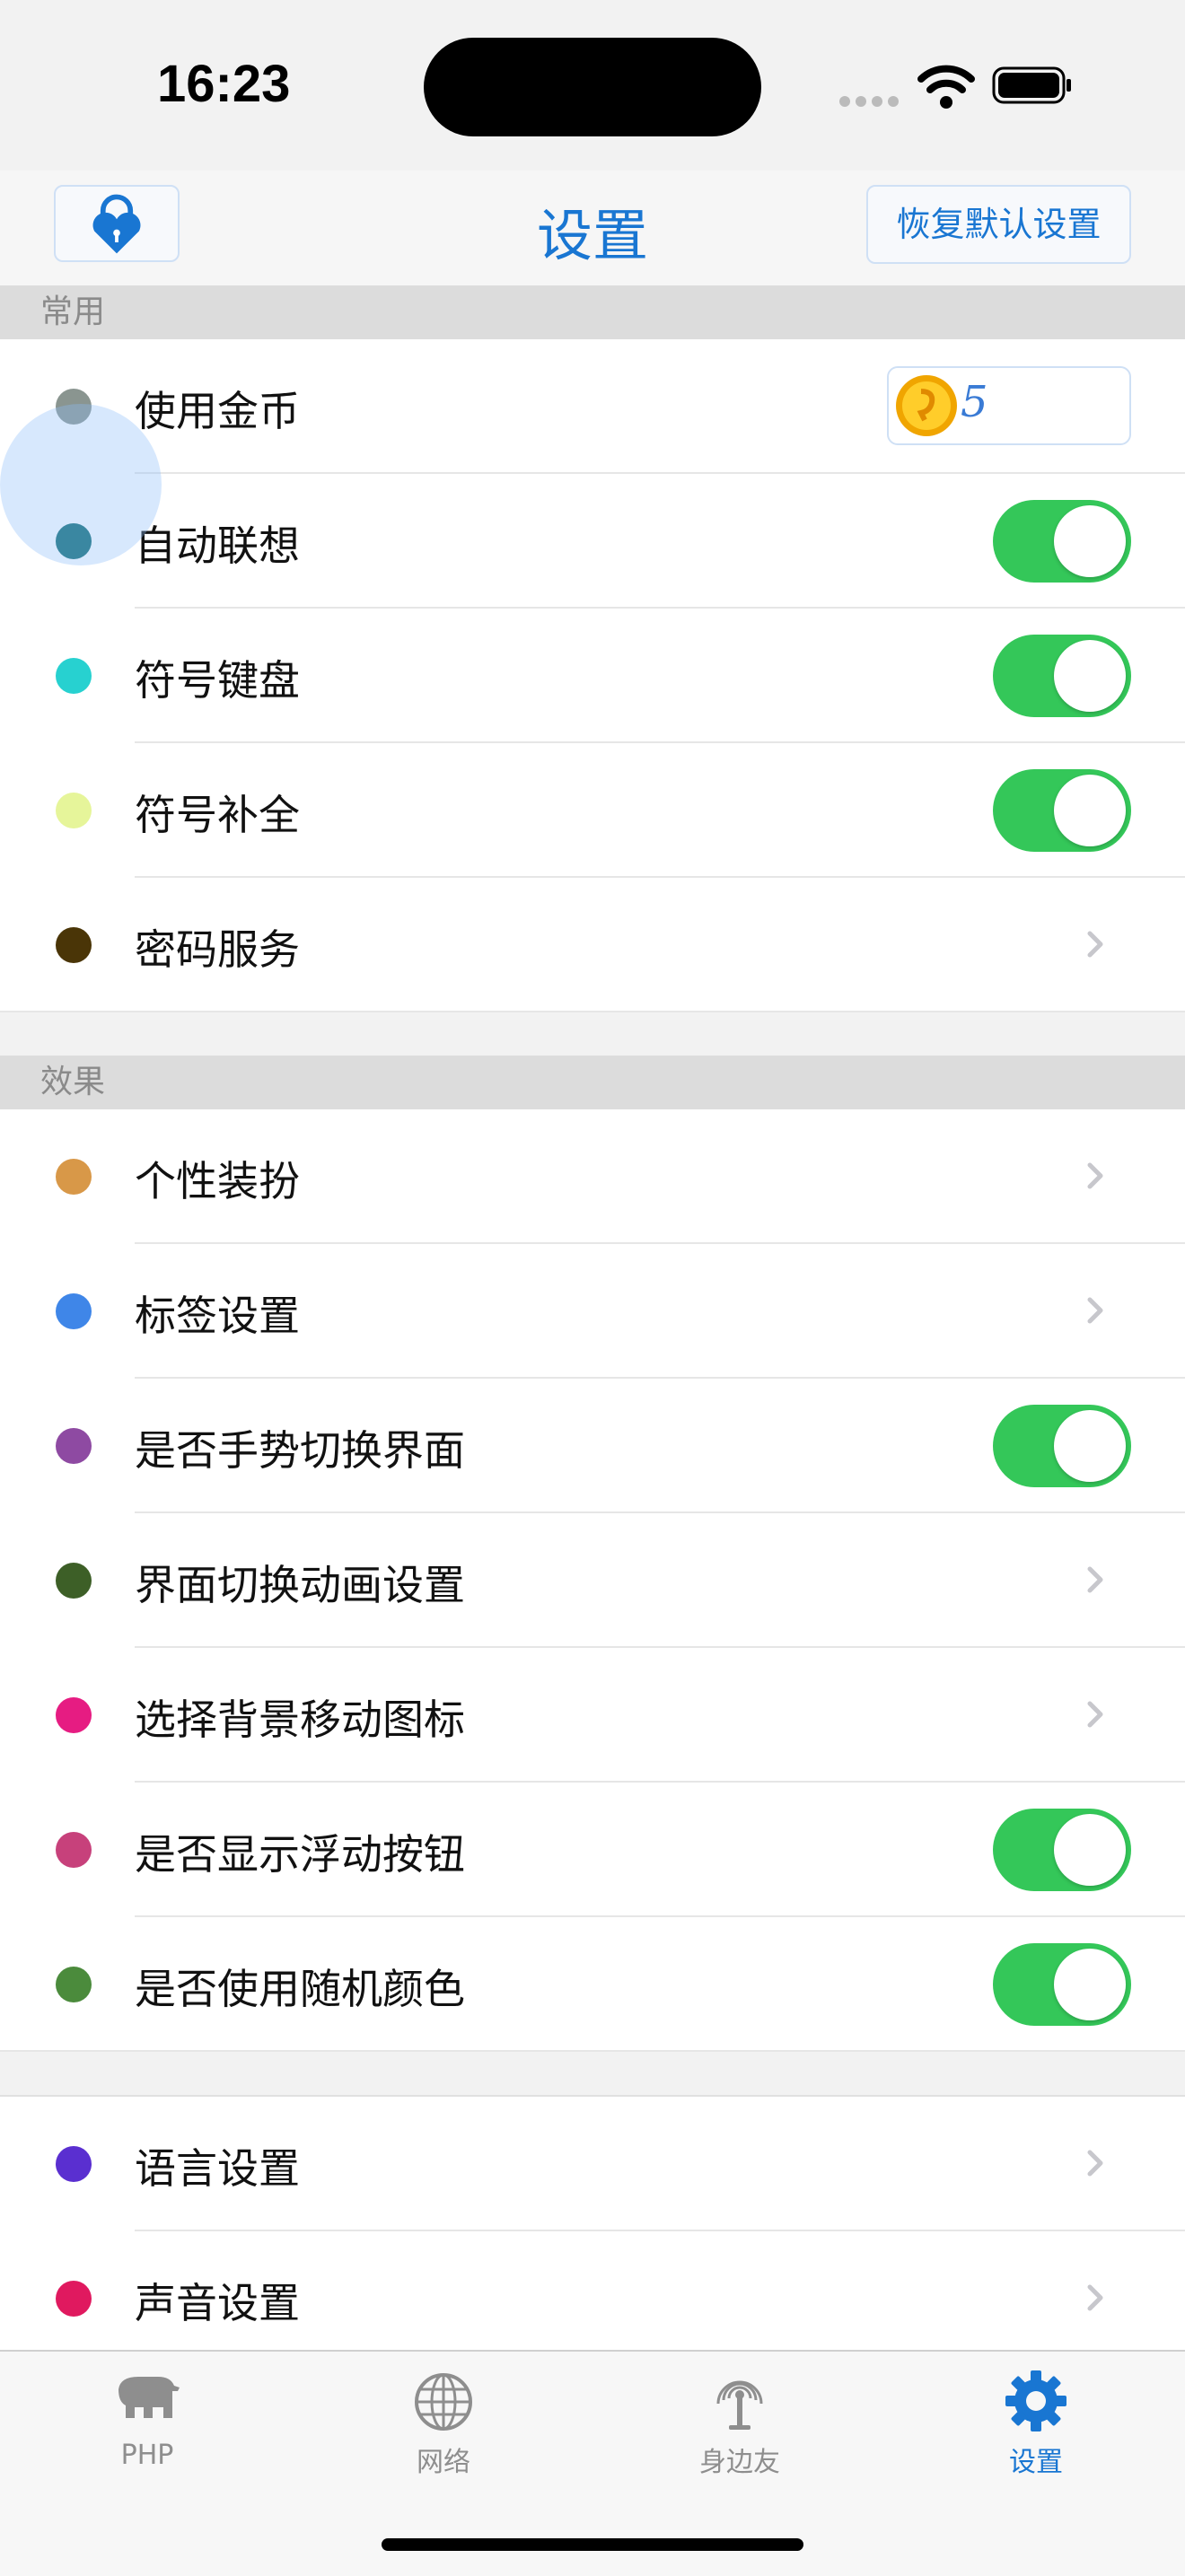 Image resolution: width=1185 pixels, height=2576 pixels. I want to click on row-label: 符号补全, so click(217, 815).